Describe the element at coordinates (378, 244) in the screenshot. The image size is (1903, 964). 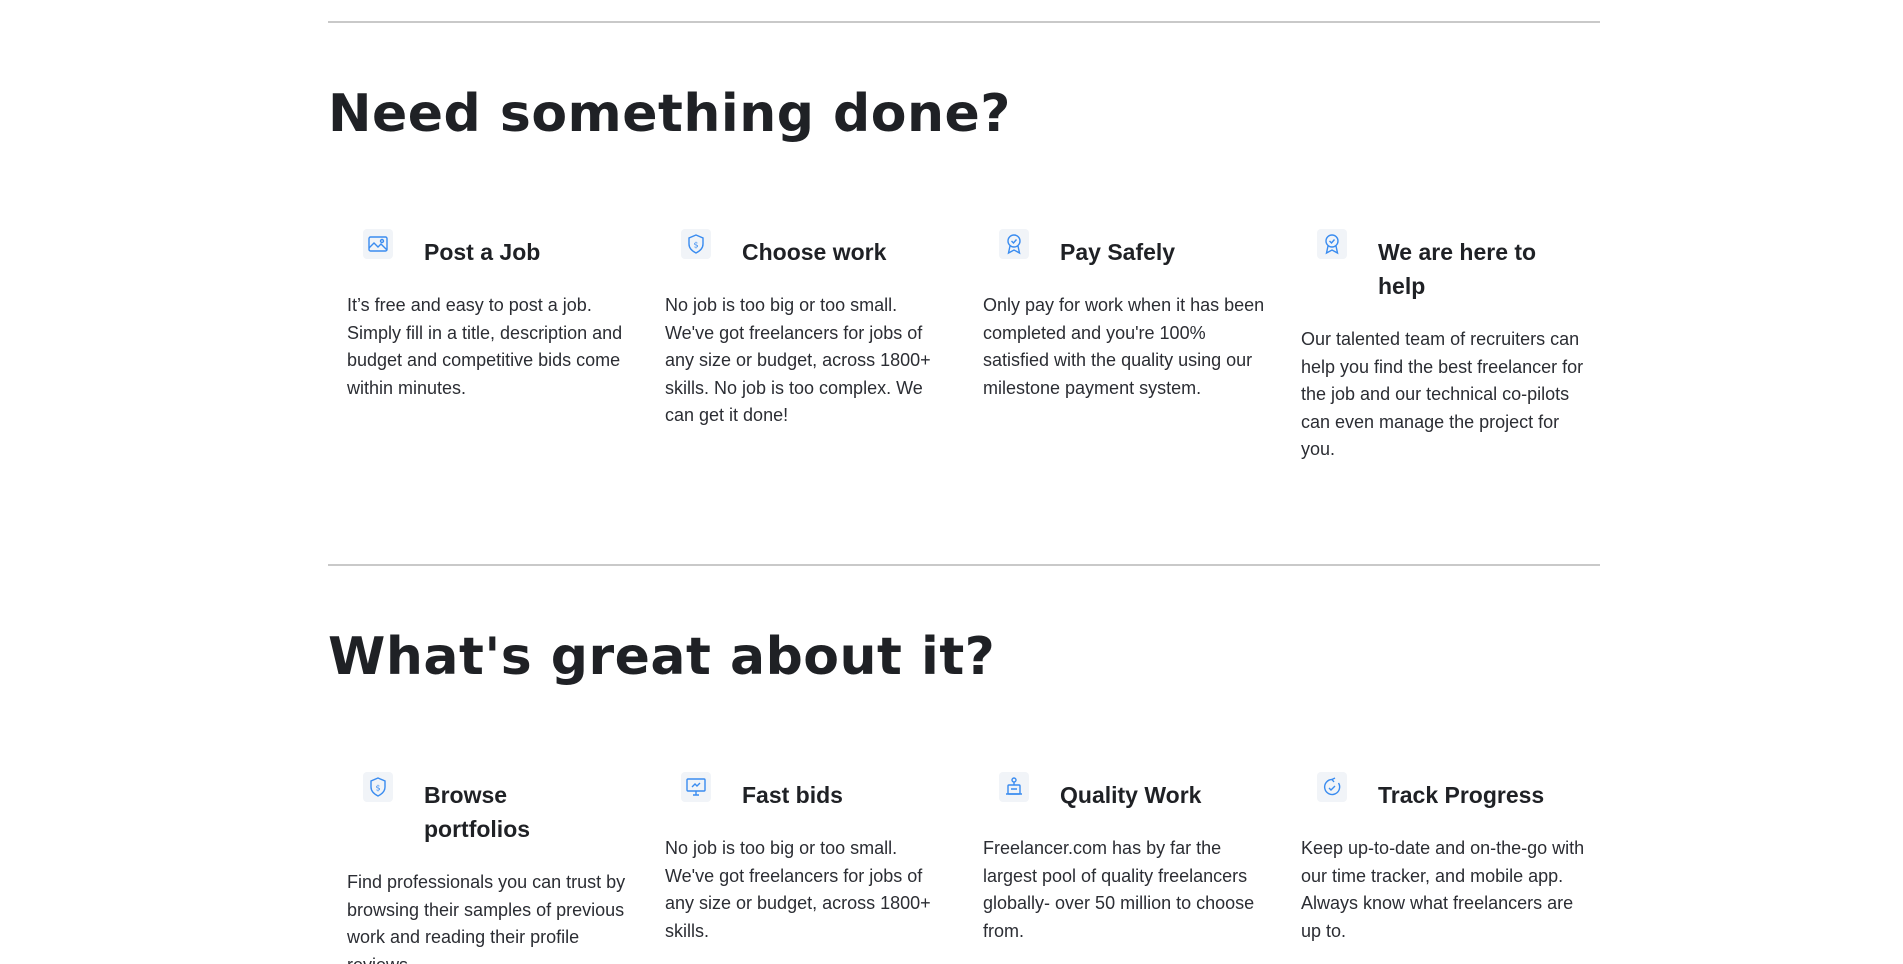
I see `image-icon` at that location.